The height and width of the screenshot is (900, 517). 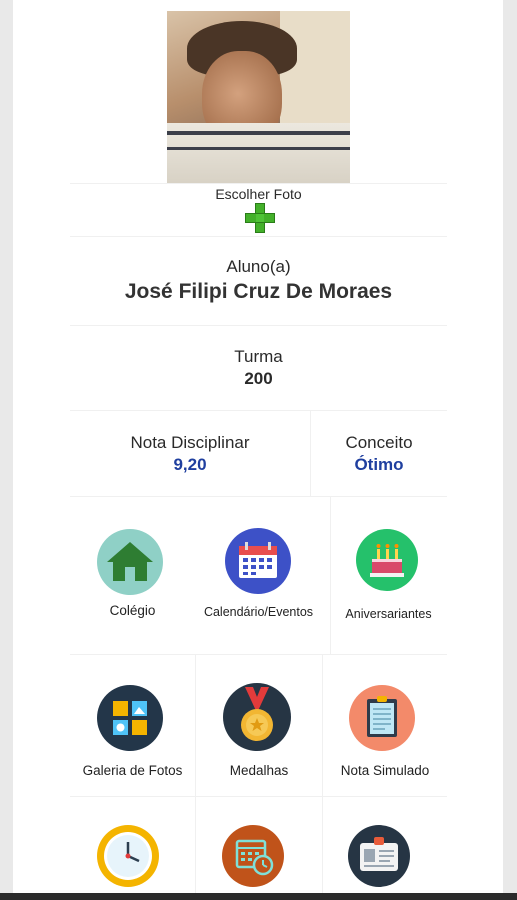 I want to click on class-label: Turma, so click(x=258, y=356).